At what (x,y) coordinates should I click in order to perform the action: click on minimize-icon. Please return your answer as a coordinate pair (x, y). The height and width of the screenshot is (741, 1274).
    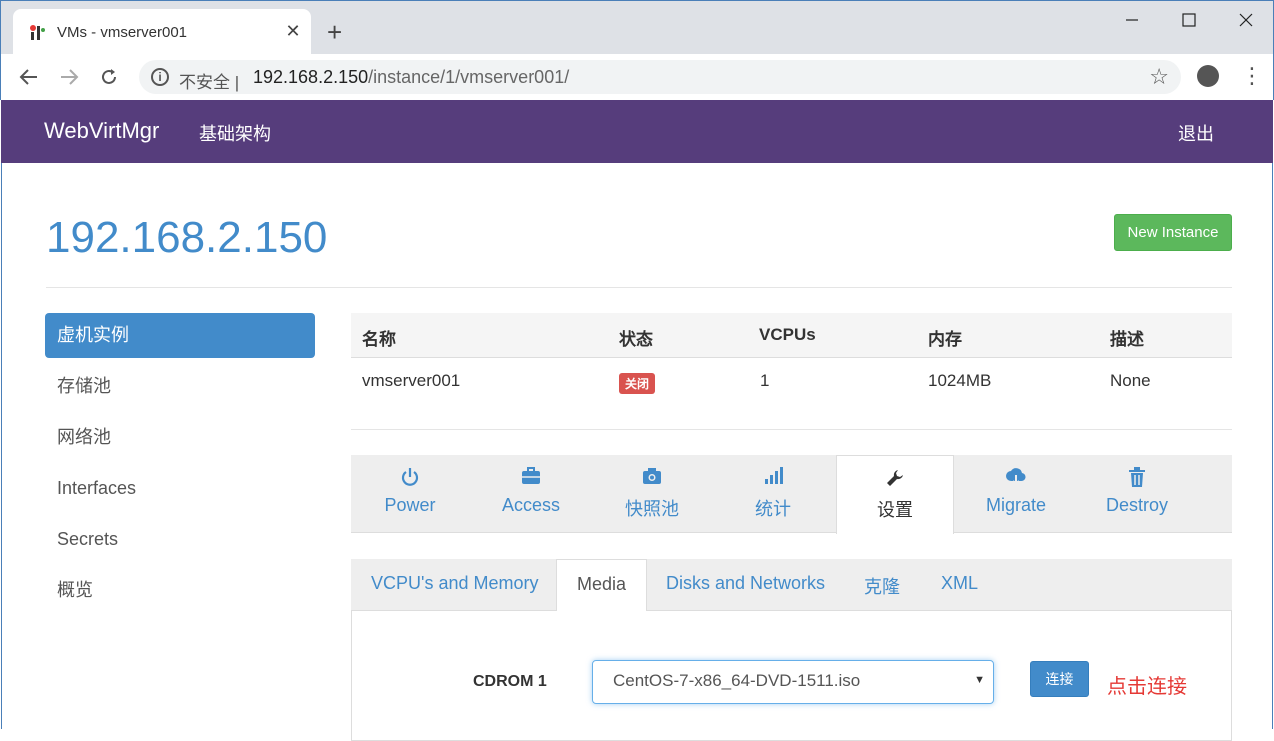
    Looking at the image, I should click on (1132, 20).